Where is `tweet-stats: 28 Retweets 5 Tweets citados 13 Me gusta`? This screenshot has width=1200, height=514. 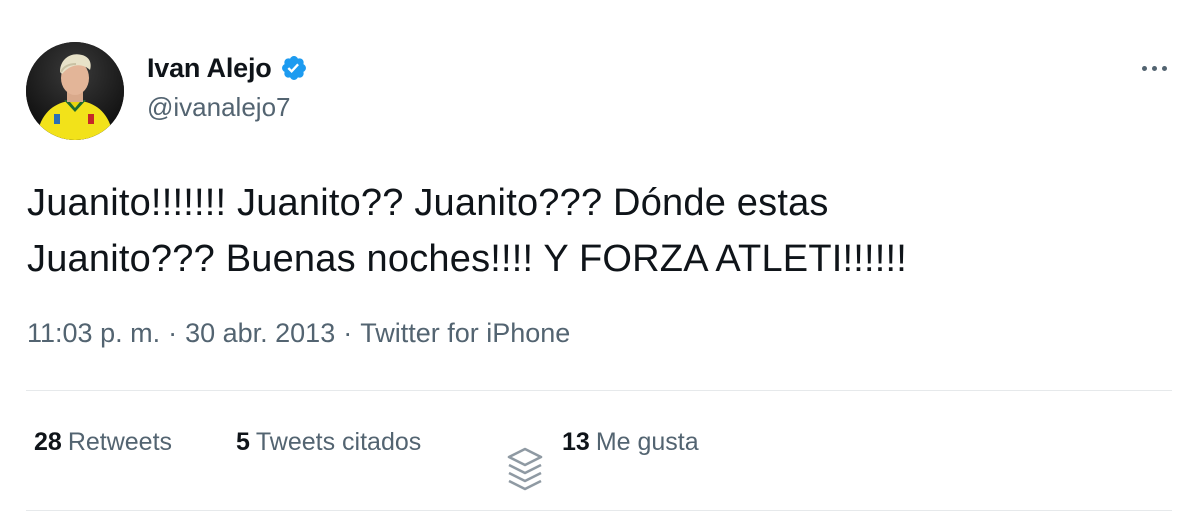
tweet-stats: 28 Retweets 5 Tweets citados 13 Me gusta is located at coordinates (600, 446).